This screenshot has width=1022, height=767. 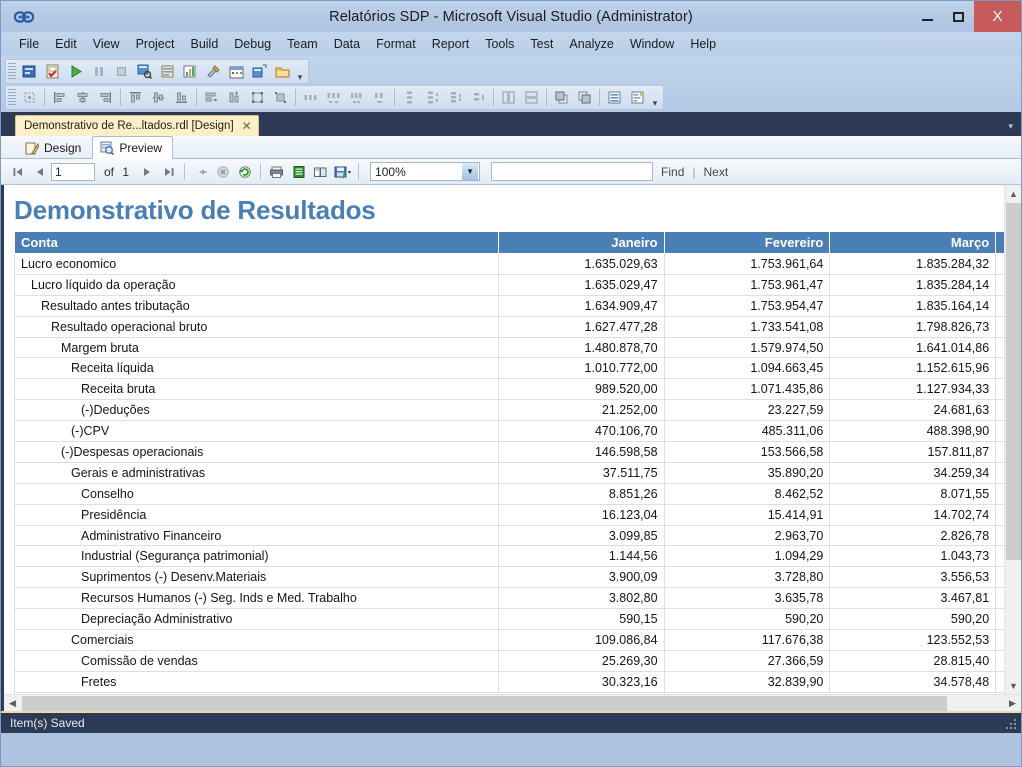 What do you see at coordinates (958, 16) in the screenshot?
I see `maximize-button` at bounding box center [958, 16].